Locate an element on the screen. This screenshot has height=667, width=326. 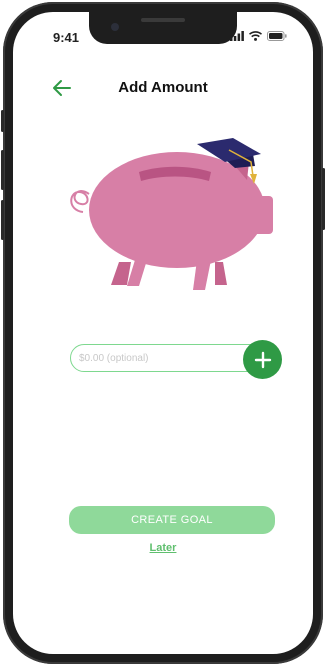
create-goal-button: CREATE GOAL is located at coordinates (172, 520).